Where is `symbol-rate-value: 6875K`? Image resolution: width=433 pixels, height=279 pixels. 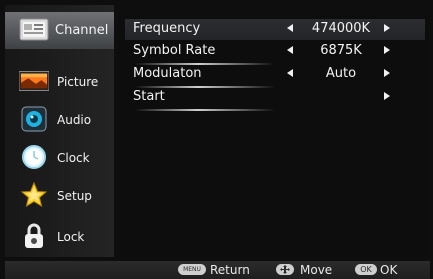
symbol-rate-value: 6875K is located at coordinates (341, 50).